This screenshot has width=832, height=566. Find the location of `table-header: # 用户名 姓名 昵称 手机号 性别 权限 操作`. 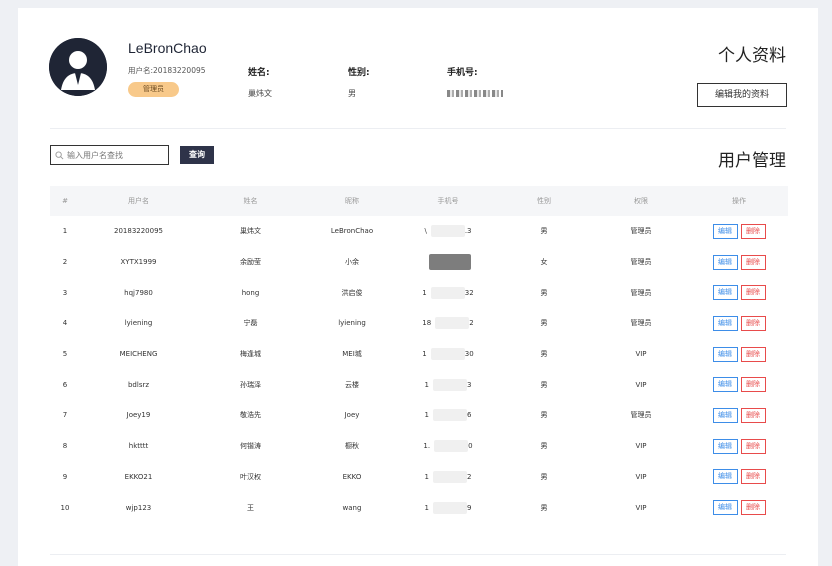

table-header: # 用户名 姓名 昵称 手机号 性别 权限 操作 is located at coordinates (419, 201).